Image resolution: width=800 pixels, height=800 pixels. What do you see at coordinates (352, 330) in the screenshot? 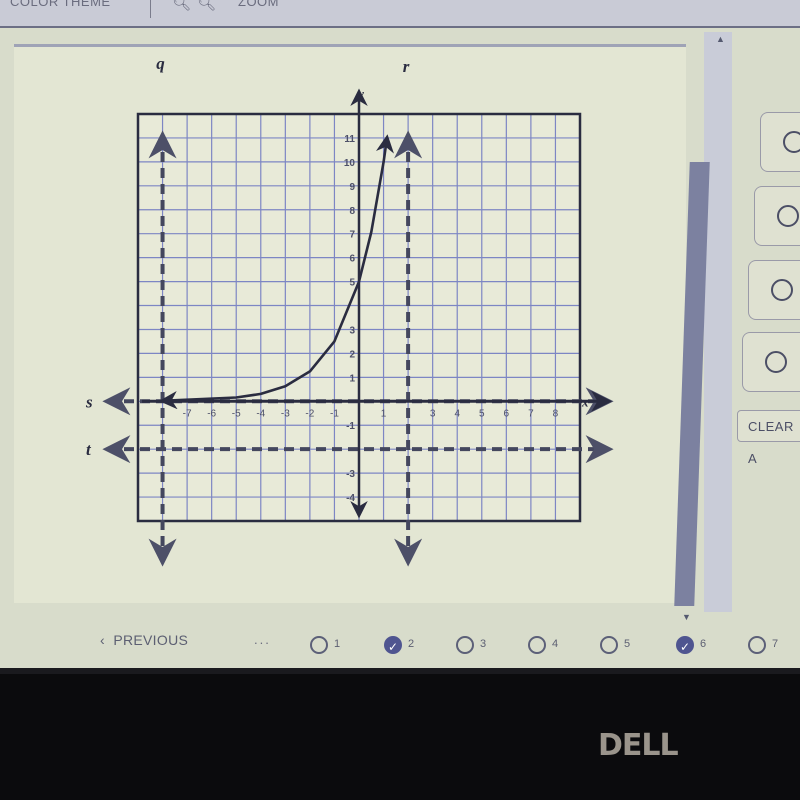
I see `y-tick-label: 3` at bounding box center [352, 330].